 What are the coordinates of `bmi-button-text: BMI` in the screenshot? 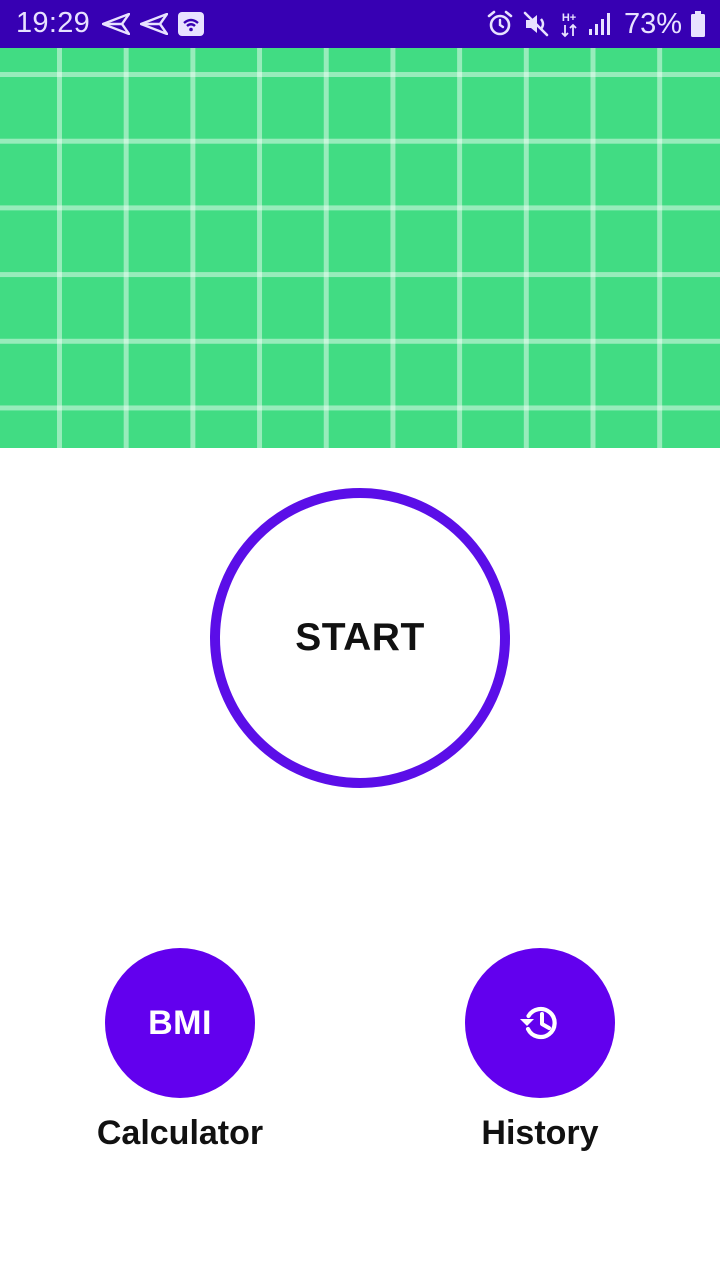 It's located at (180, 1022).